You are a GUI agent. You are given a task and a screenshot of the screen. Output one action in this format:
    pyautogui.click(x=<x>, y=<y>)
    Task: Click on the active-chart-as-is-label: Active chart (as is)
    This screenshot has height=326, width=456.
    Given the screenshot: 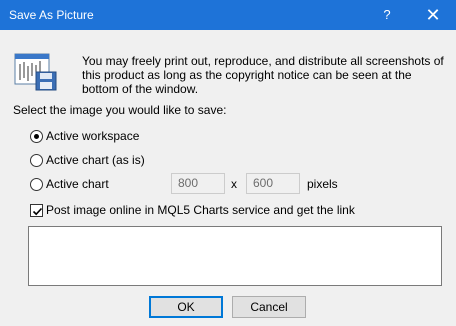 What is the action you would take?
    pyautogui.click(x=95, y=160)
    